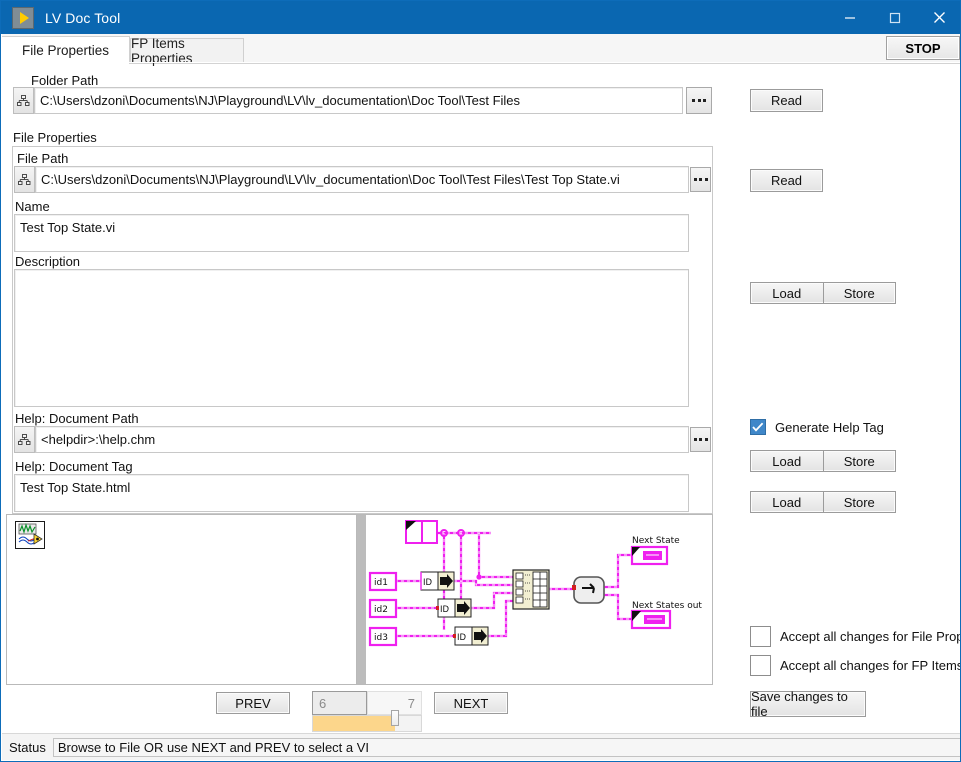  I want to click on diagram-left-gutter, so click(361, 599).